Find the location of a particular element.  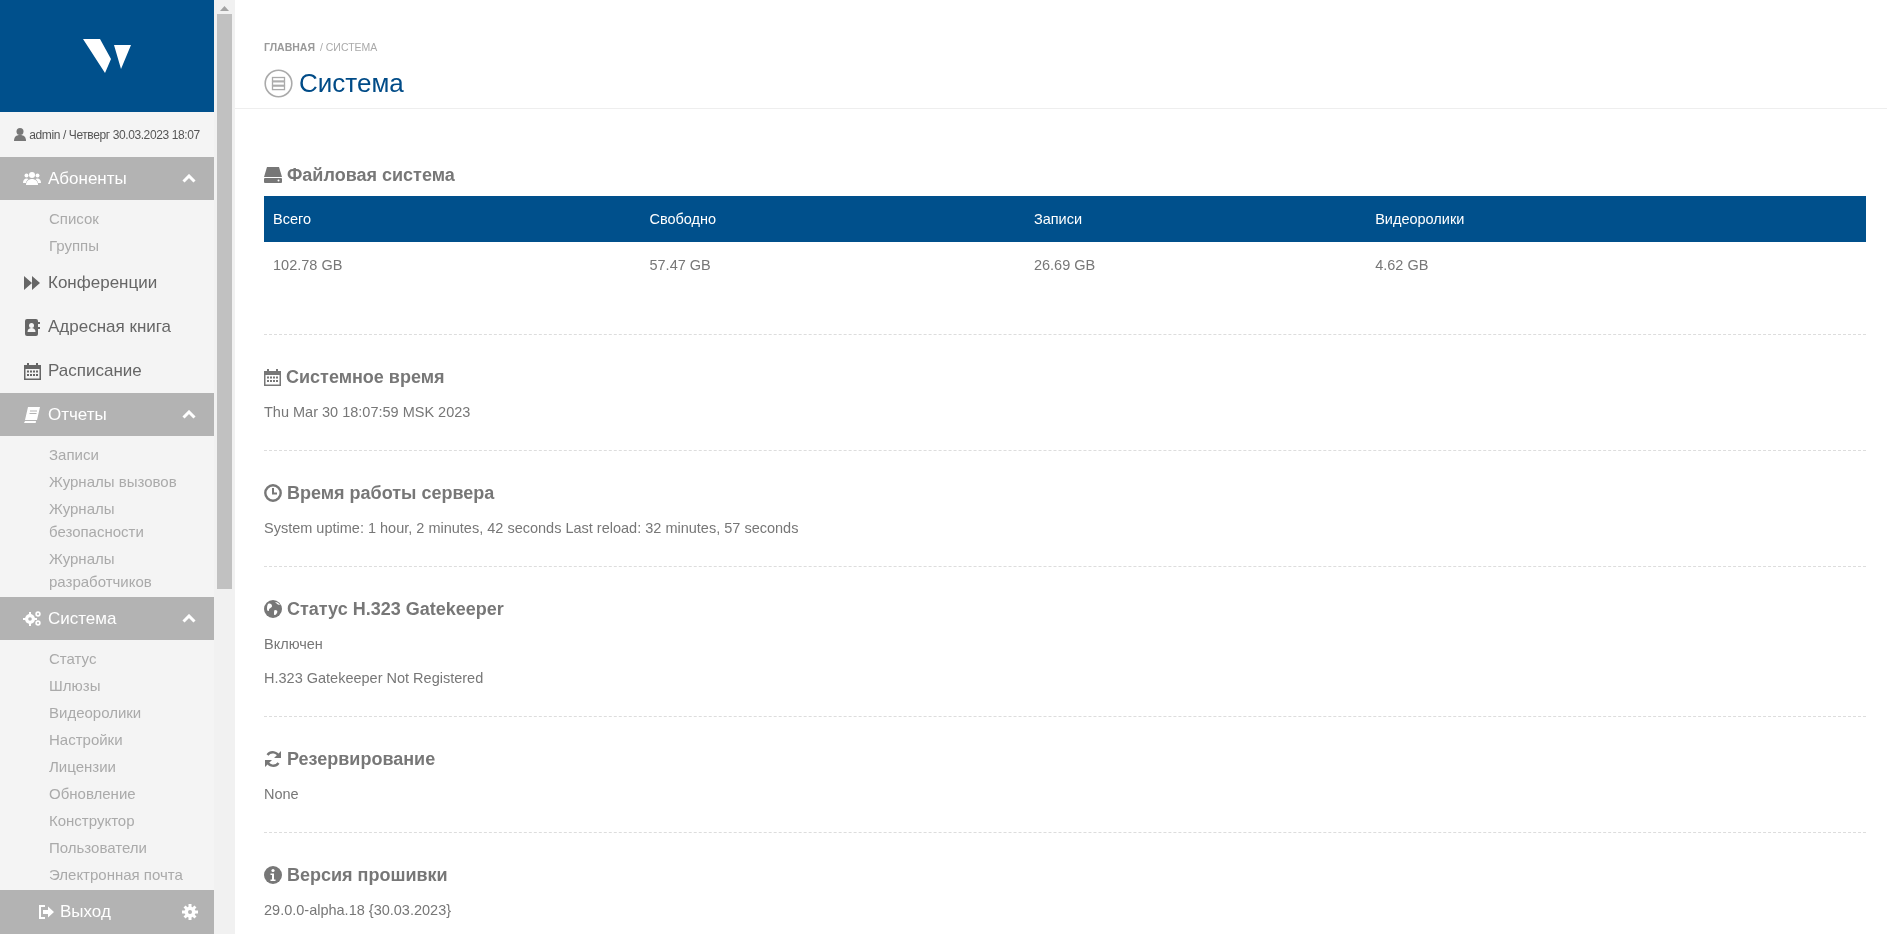

section-text: 29.0.0-alpha.18 {30.03.2023} is located at coordinates (358, 910).